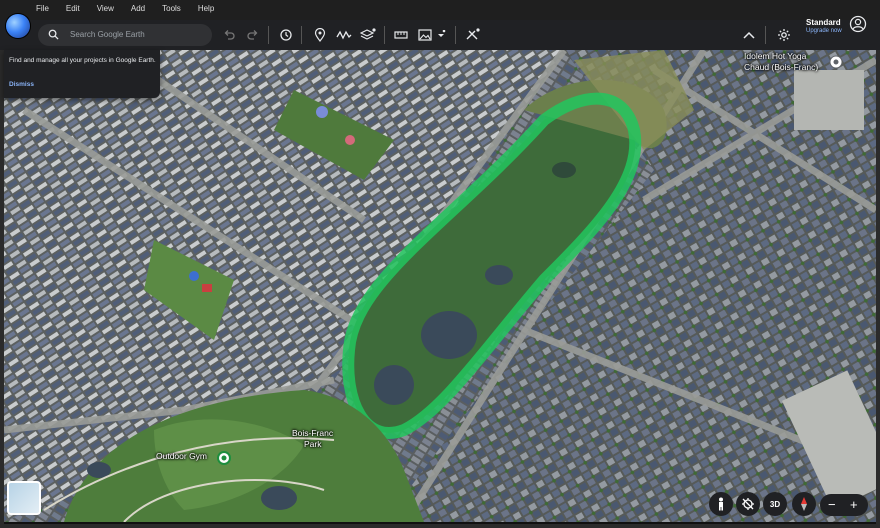 The height and width of the screenshot is (528, 880). I want to click on park-label-sub: Park, so click(312, 444).